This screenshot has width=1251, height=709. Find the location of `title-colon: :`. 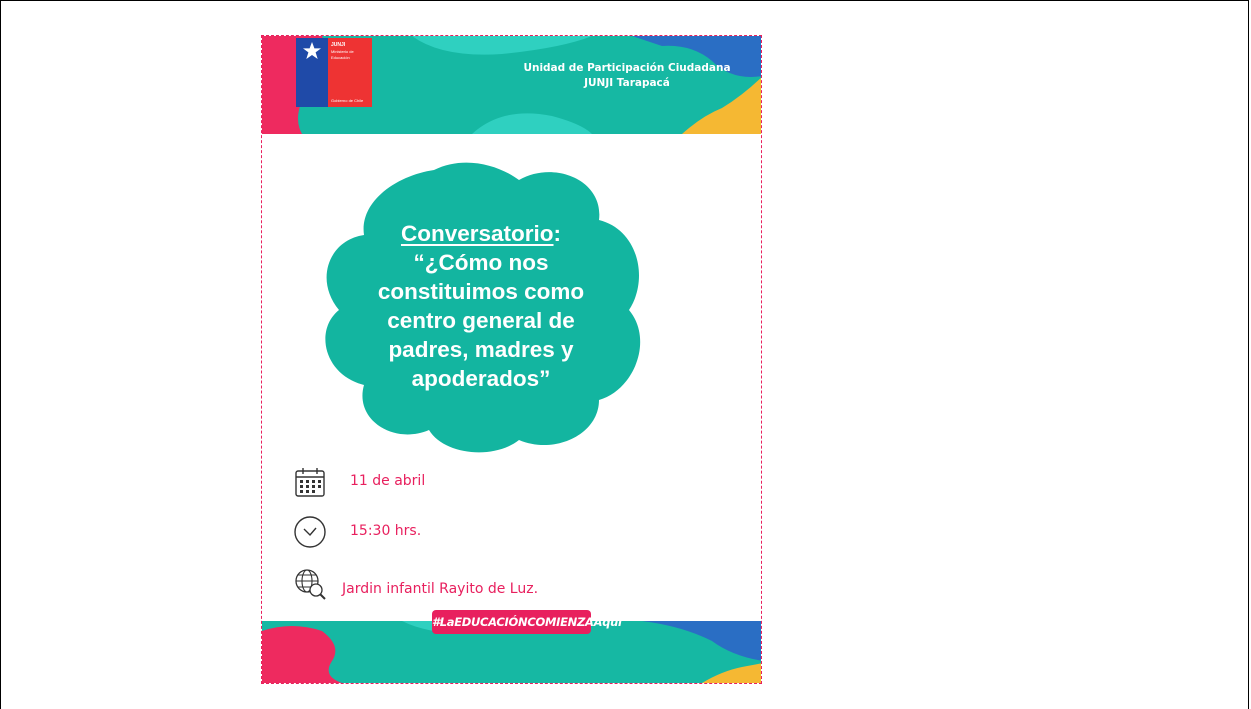

title-colon: : is located at coordinates (557, 233).